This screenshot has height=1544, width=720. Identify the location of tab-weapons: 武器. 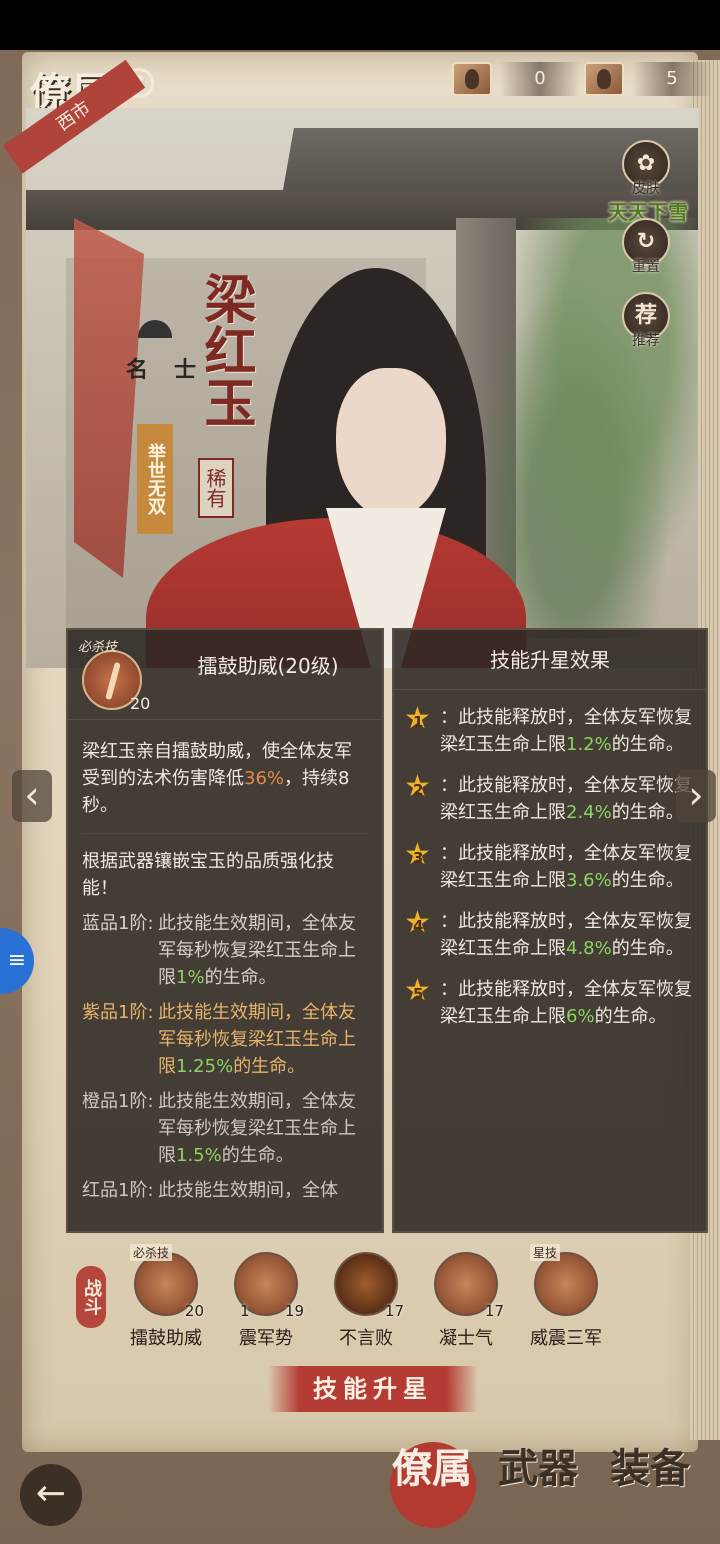
(538, 1465).